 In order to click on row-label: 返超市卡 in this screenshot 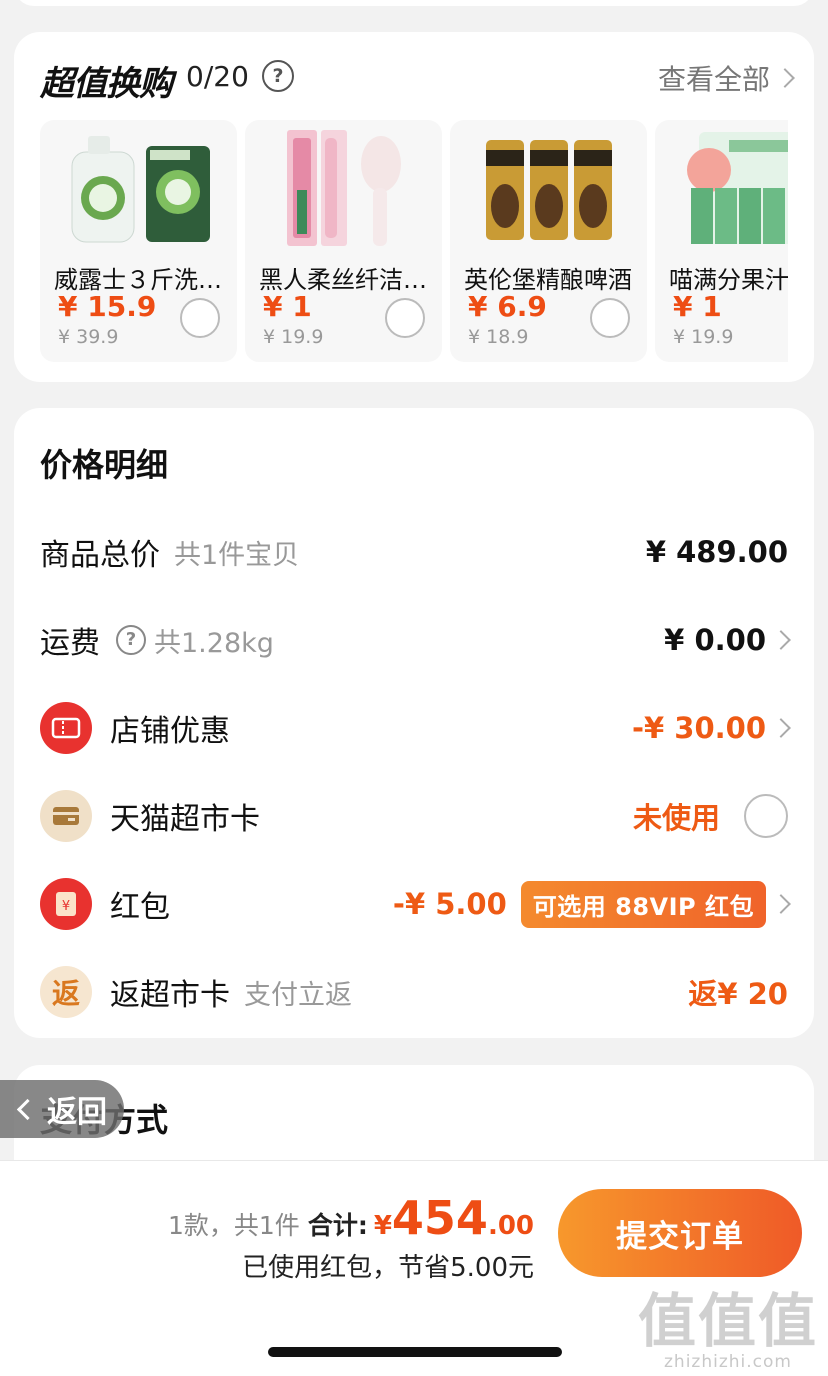, I will do `click(170, 995)`.